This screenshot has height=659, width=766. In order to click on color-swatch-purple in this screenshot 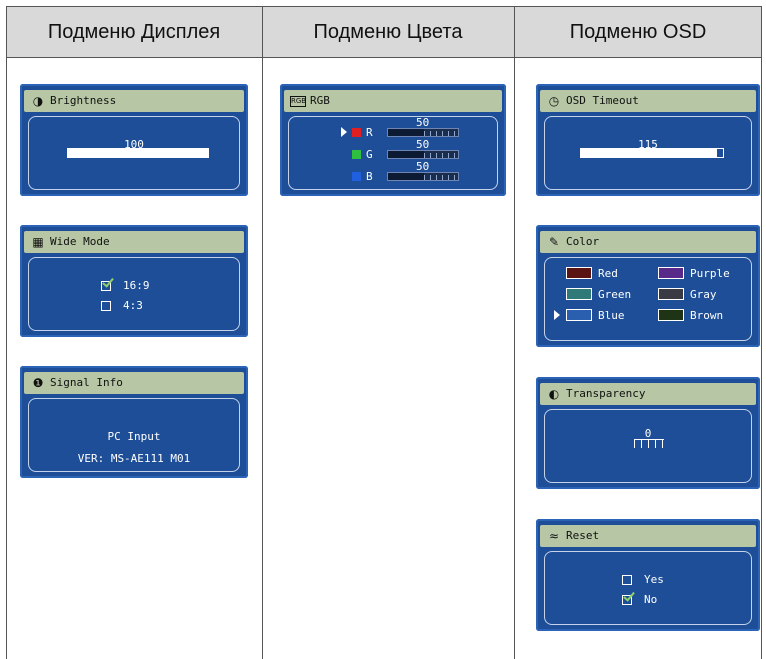, I will do `click(671, 273)`.